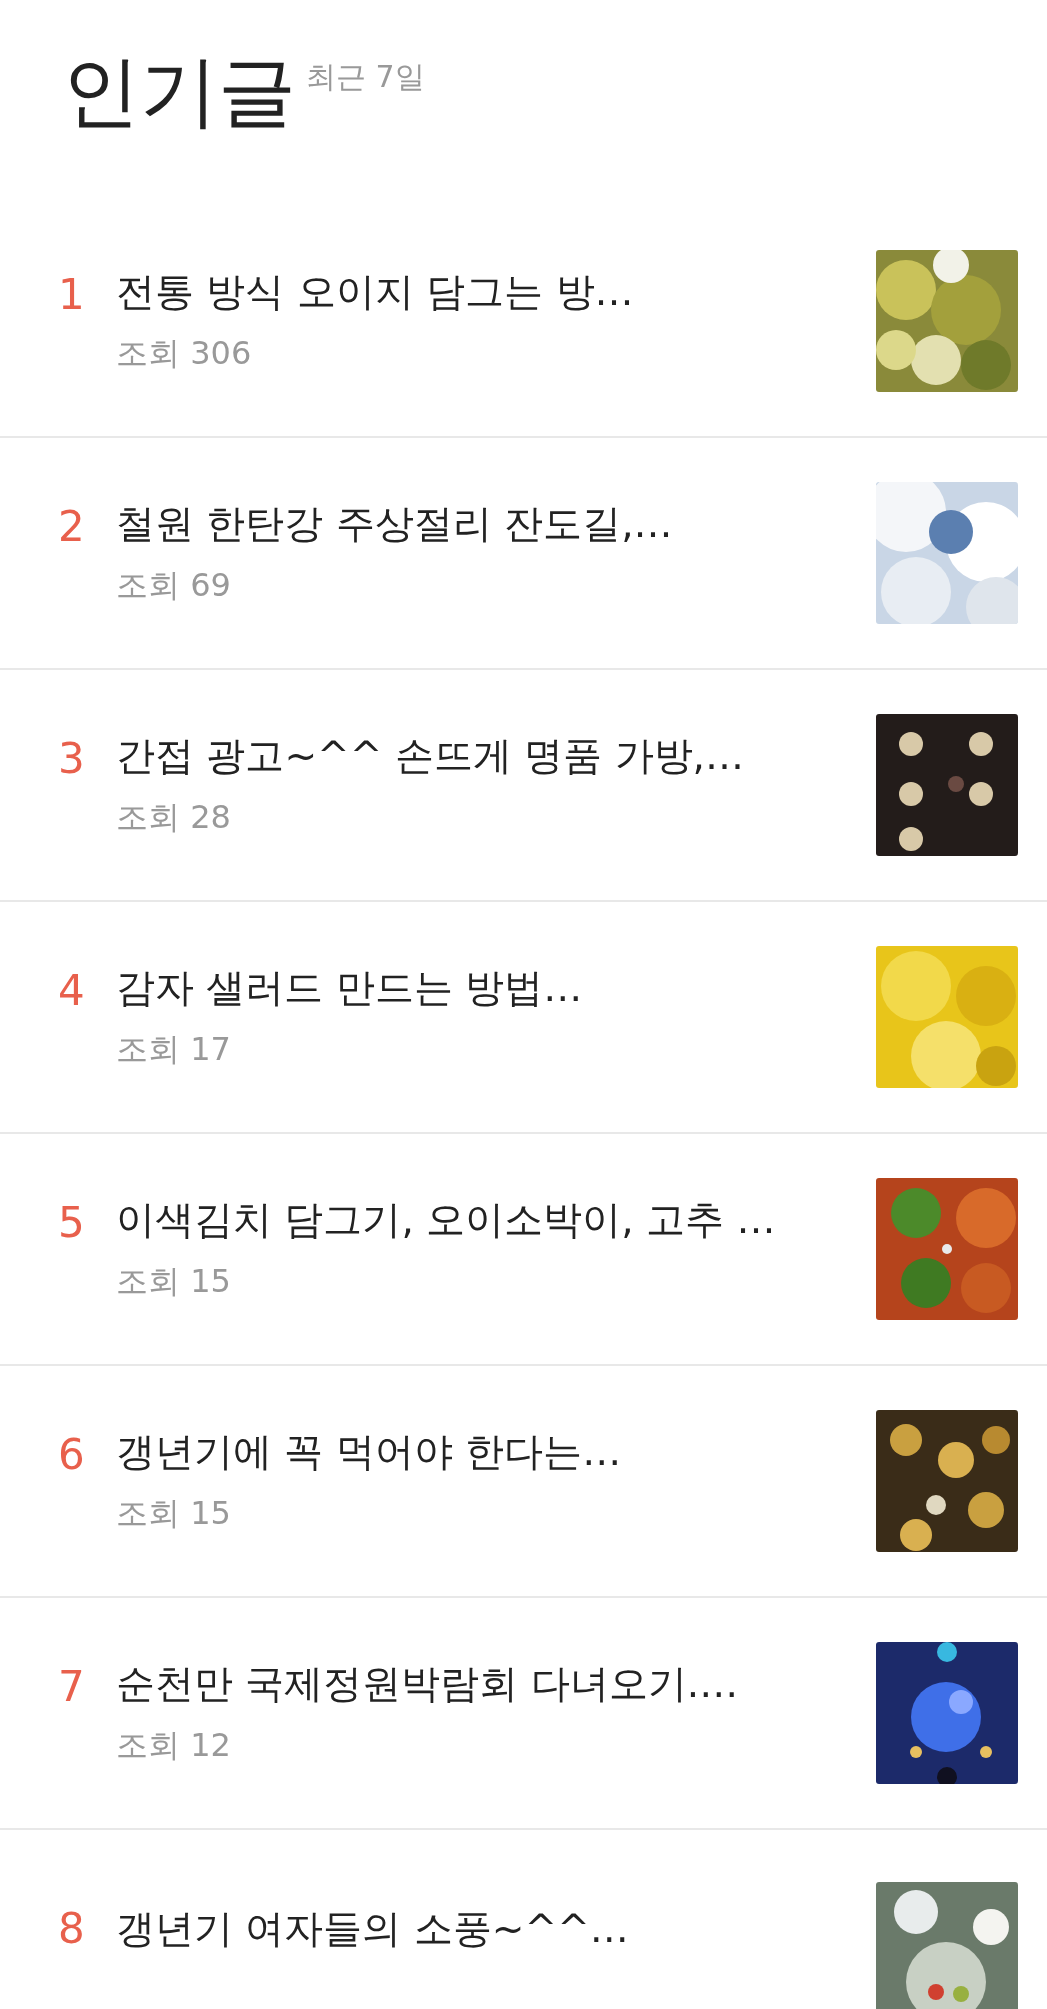 The width and height of the screenshot is (1047, 2009). Describe the element at coordinates (173, 585) in the screenshot. I see `view-count: 조회 69` at that location.